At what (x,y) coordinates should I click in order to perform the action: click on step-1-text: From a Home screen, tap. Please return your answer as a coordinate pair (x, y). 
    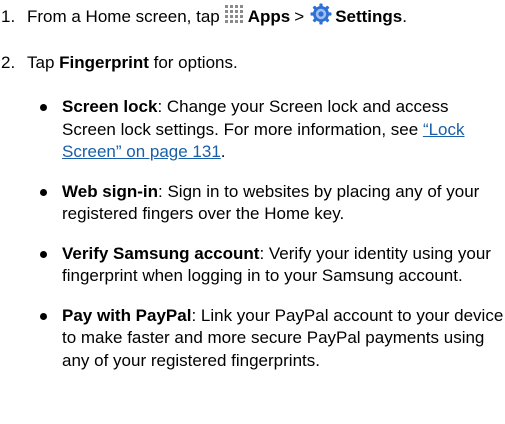
    Looking at the image, I should click on (123, 16).